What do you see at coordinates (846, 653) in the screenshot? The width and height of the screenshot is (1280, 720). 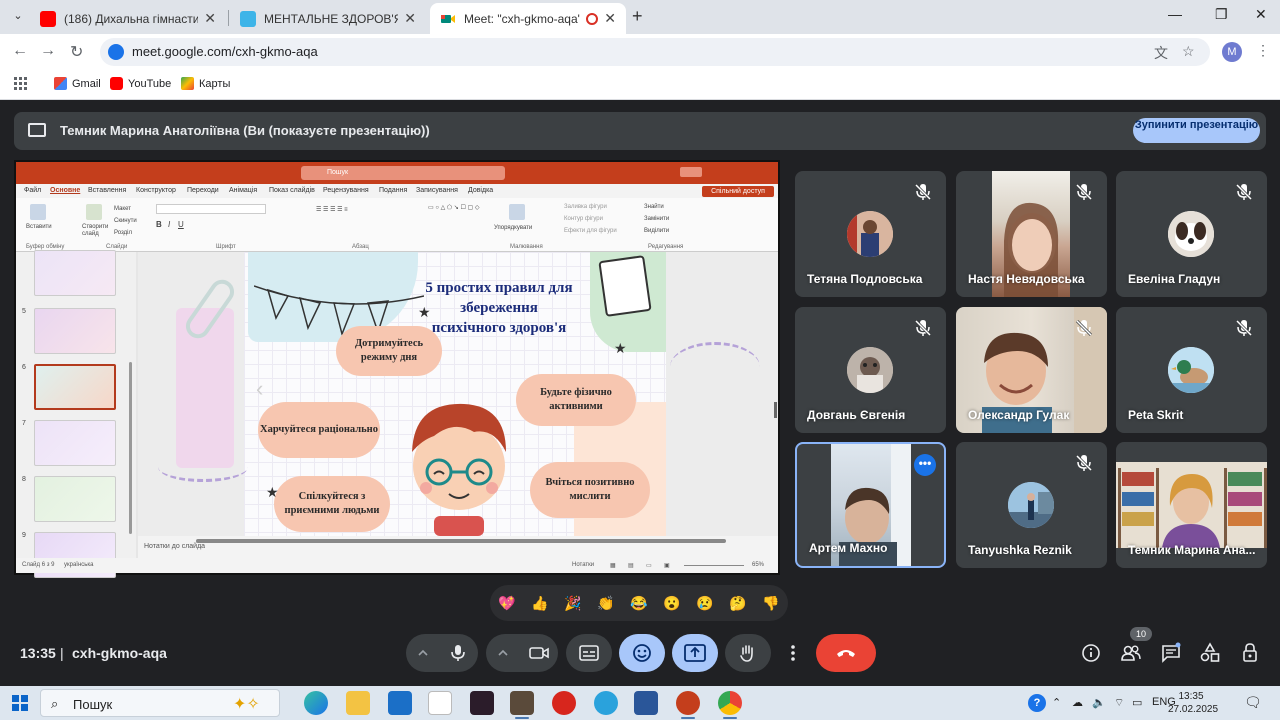 I see `leave-call-button` at bounding box center [846, 653].